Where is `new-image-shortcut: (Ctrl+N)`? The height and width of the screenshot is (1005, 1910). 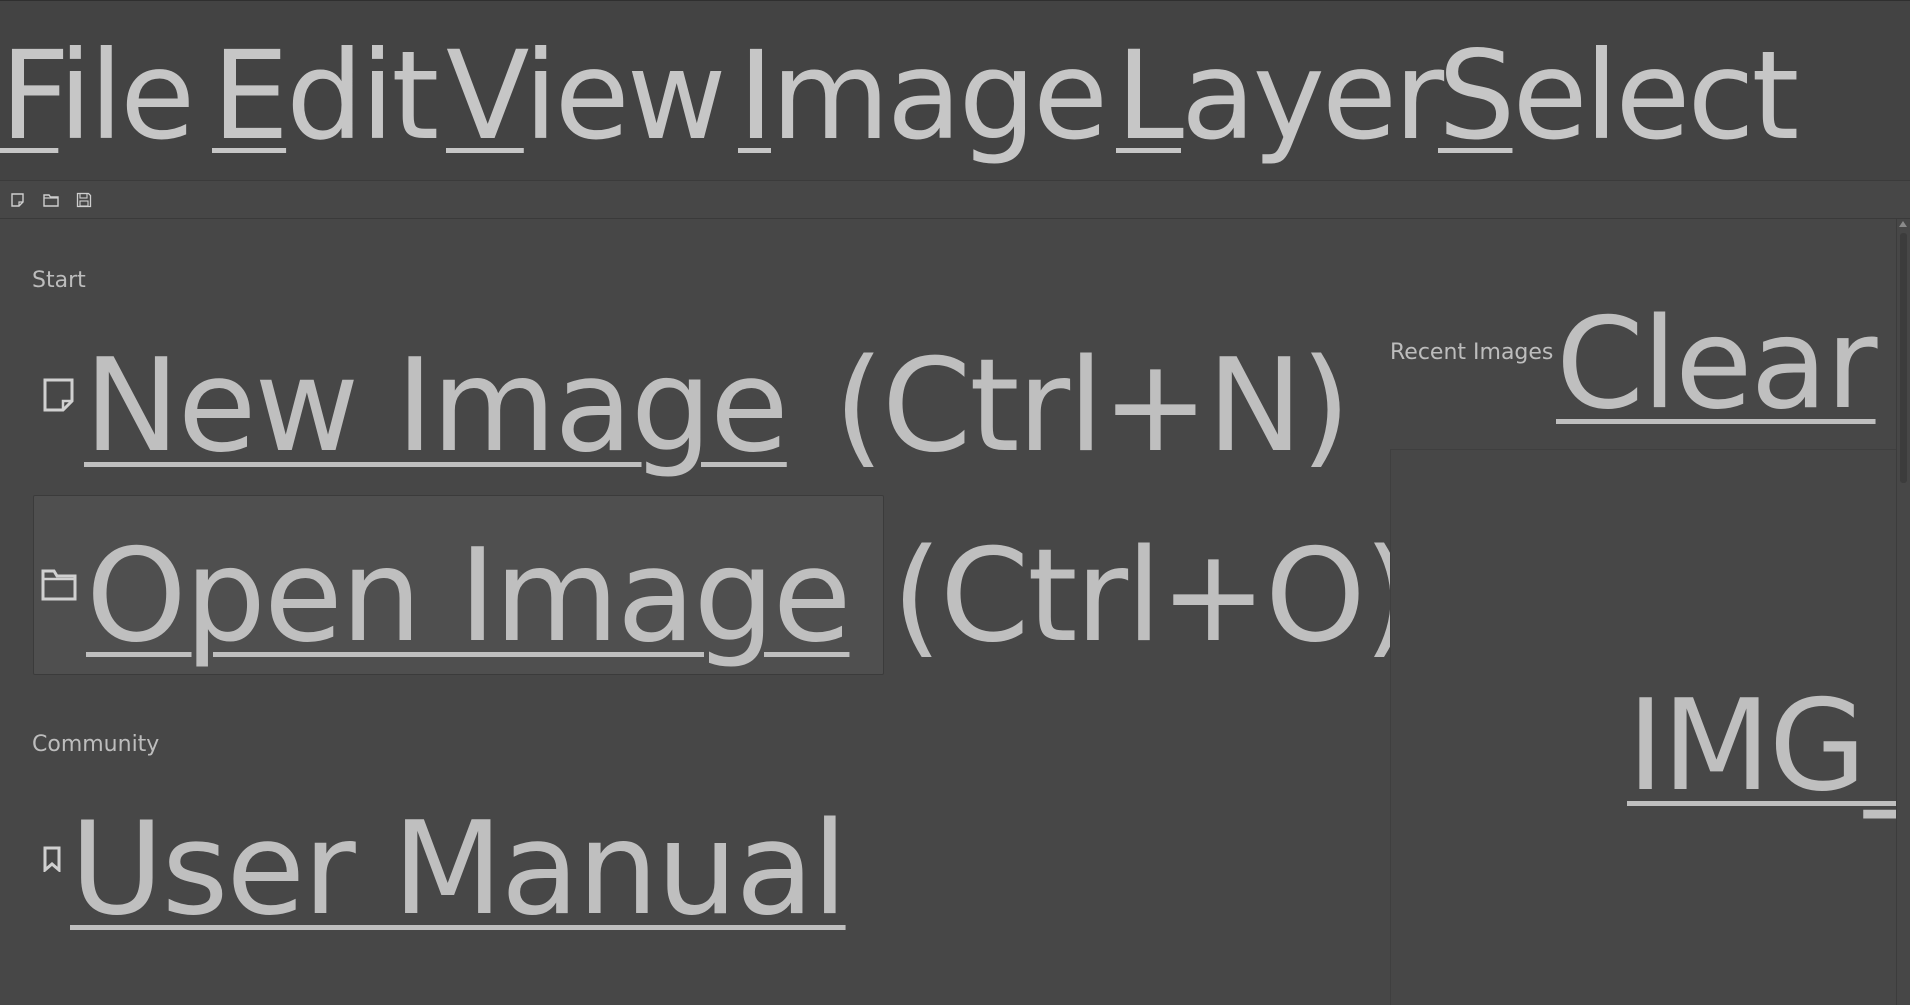 new-image-shortcut: (Ctrl+N) is located at coordinates (1092, 406).